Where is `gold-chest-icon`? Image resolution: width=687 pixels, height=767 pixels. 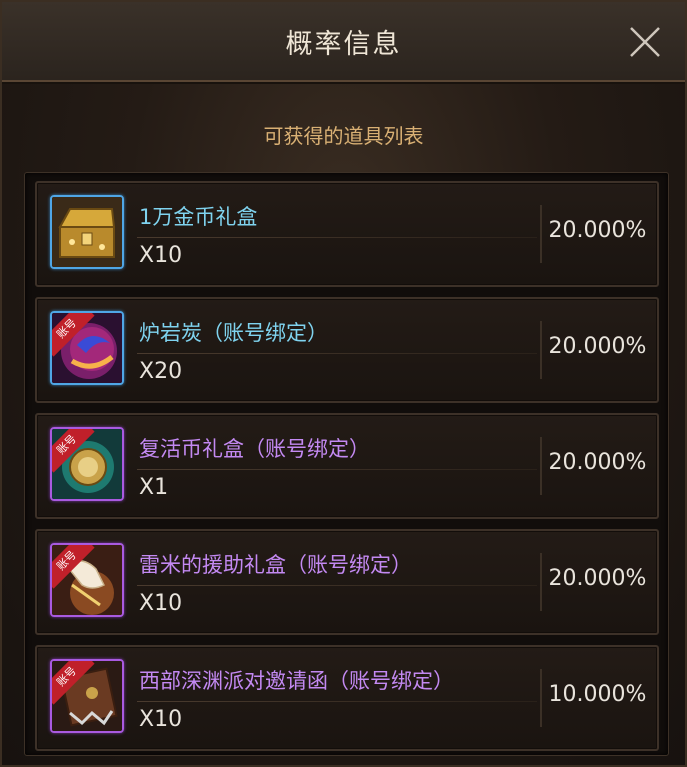 gold-chest-icon is located at coordinates (87, 232).